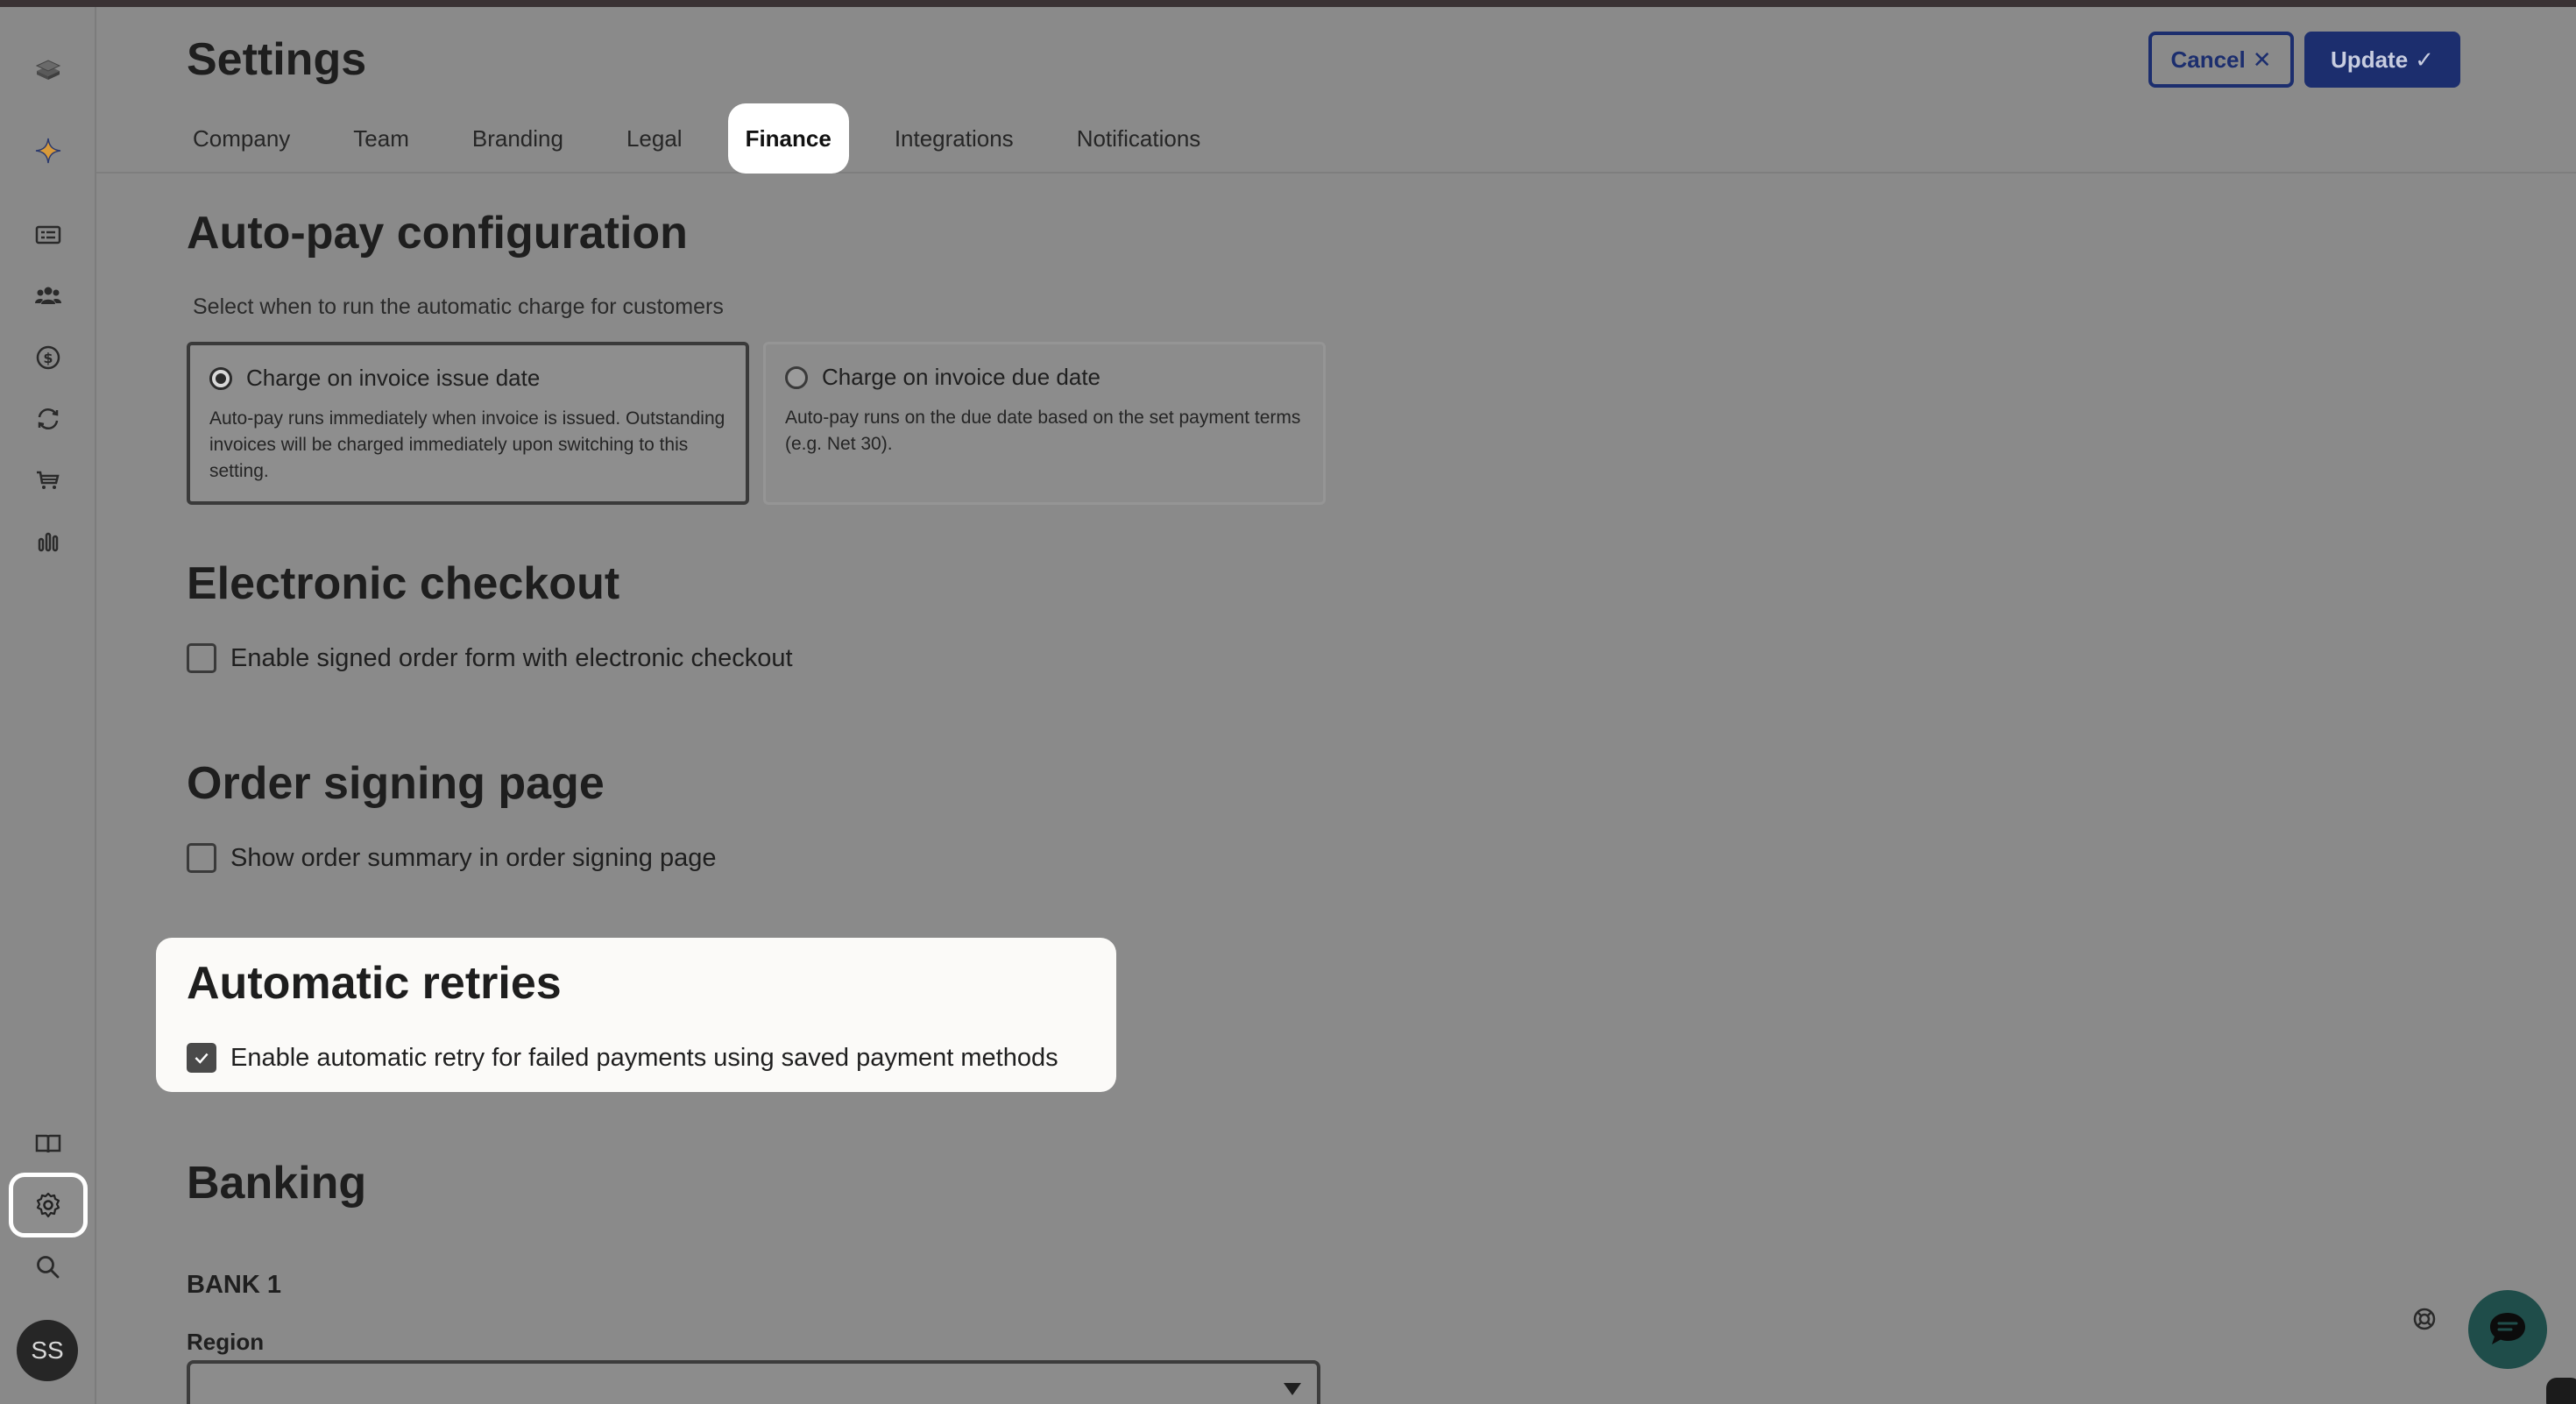 The height and width of the screenshot is (1404, 2576). What do you see at coordinates (393, 378) in the screenshot?
I see `autopay-option-label: Charge on invoice issue date` at bounding box center [393, 378].